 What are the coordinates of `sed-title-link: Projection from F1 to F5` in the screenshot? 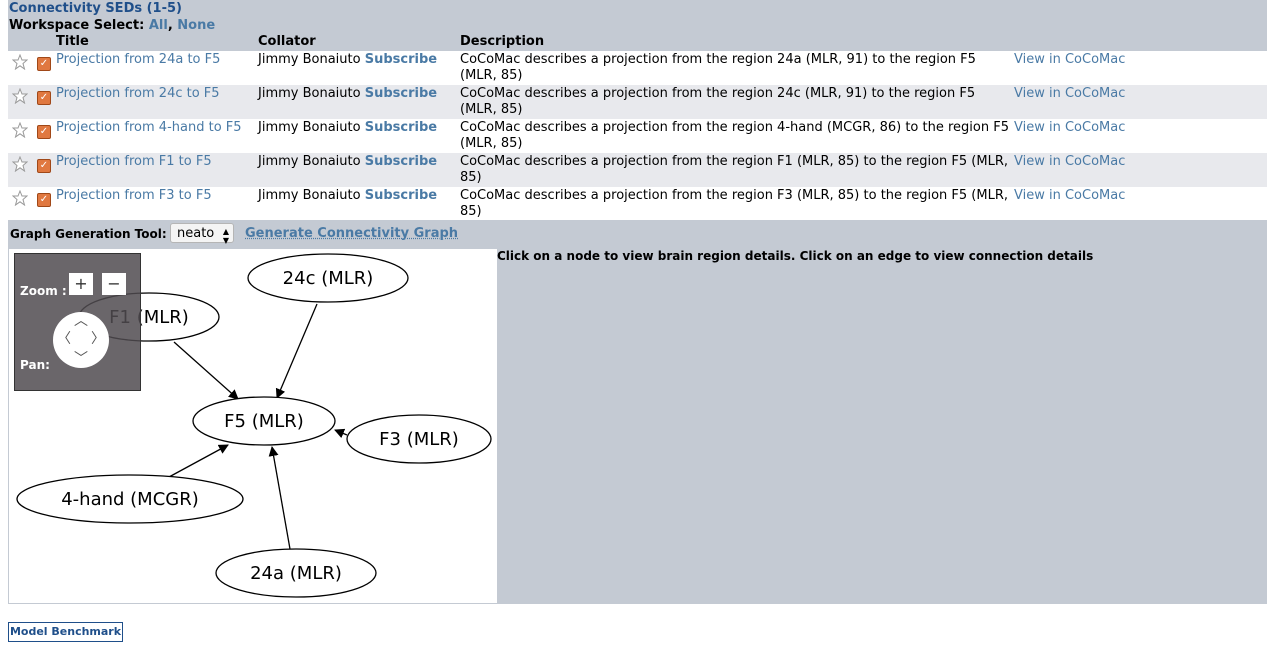 It's located at (134, 161).